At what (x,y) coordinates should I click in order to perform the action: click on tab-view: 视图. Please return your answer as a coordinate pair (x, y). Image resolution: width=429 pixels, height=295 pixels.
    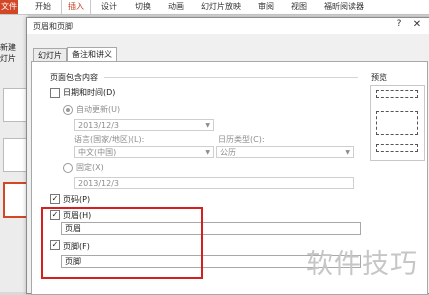
    Looking at the image, I should click on (299, 7).